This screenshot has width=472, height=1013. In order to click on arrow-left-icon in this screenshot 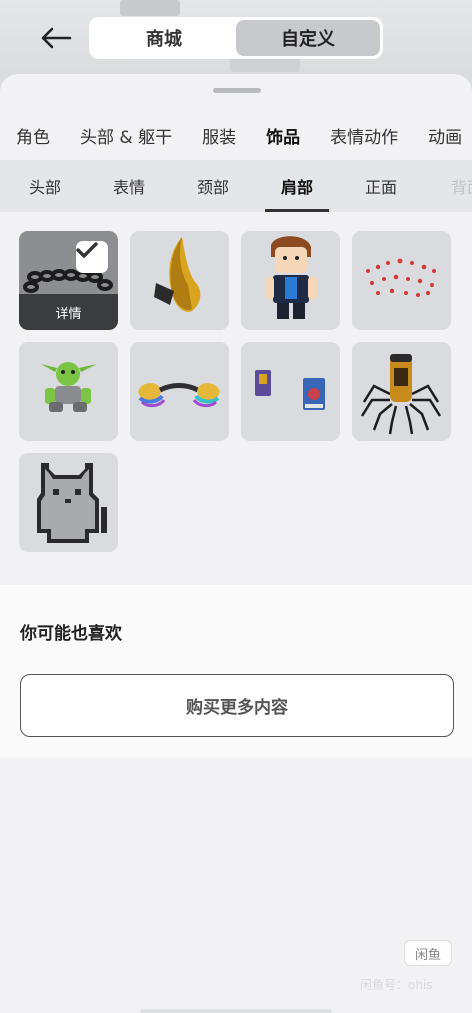, I will do `click(56, 38)`.